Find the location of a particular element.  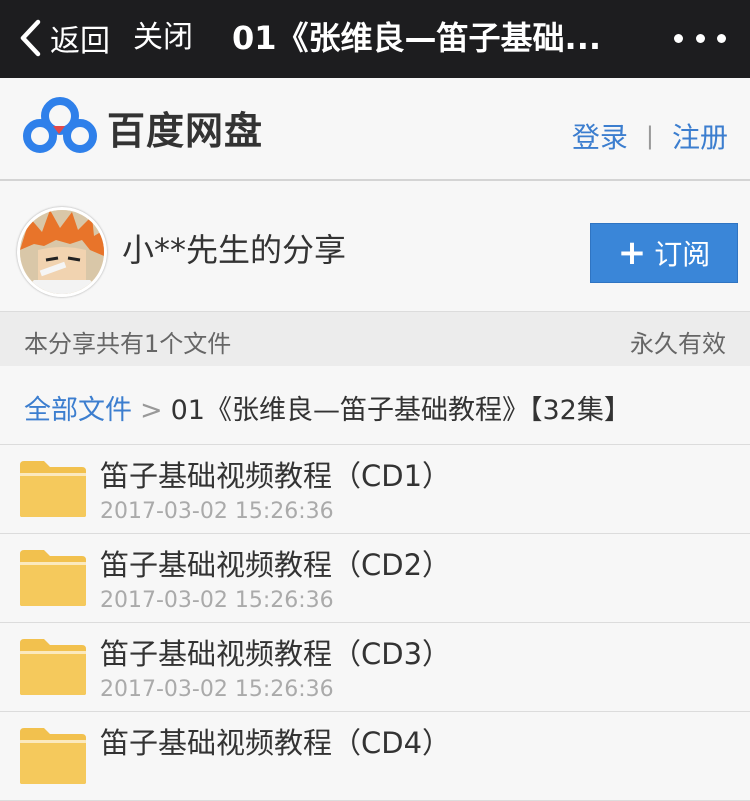

breadcrumb-root-link: 全部文件 is located at coordinates (78, 410).